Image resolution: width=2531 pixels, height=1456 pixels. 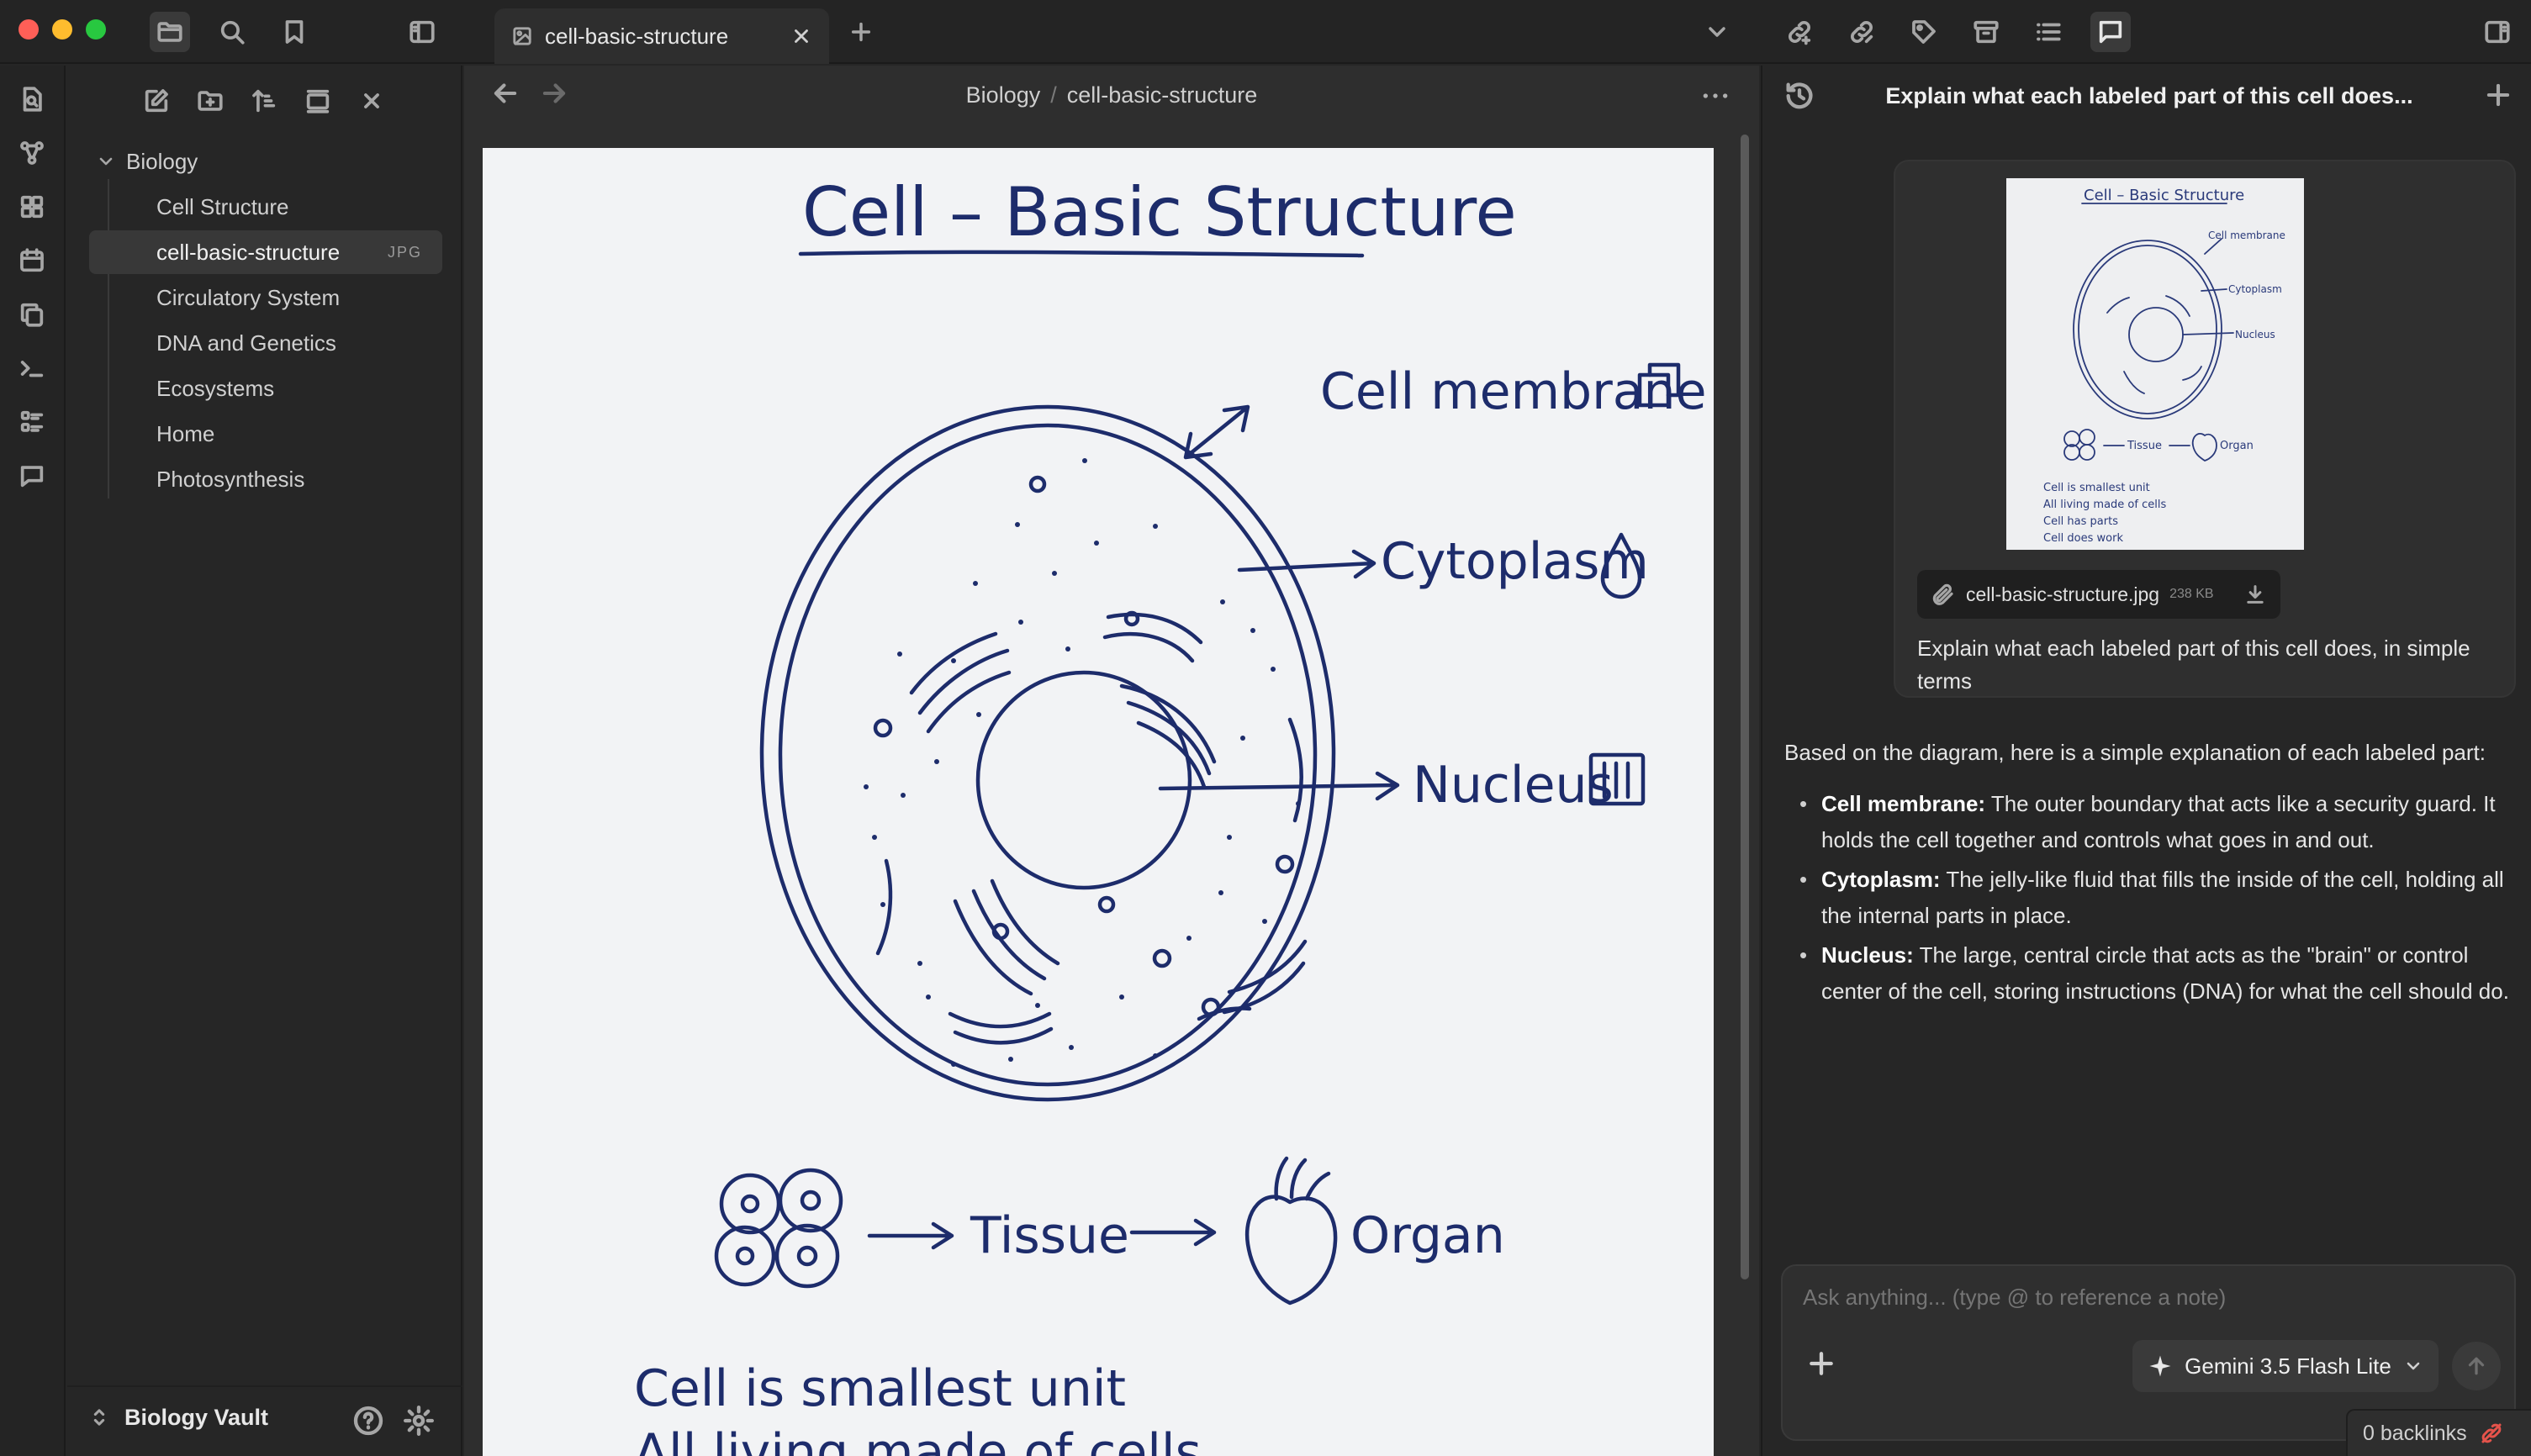 I want to click on label-organ: Organ, so click(x=1427, y=1235).